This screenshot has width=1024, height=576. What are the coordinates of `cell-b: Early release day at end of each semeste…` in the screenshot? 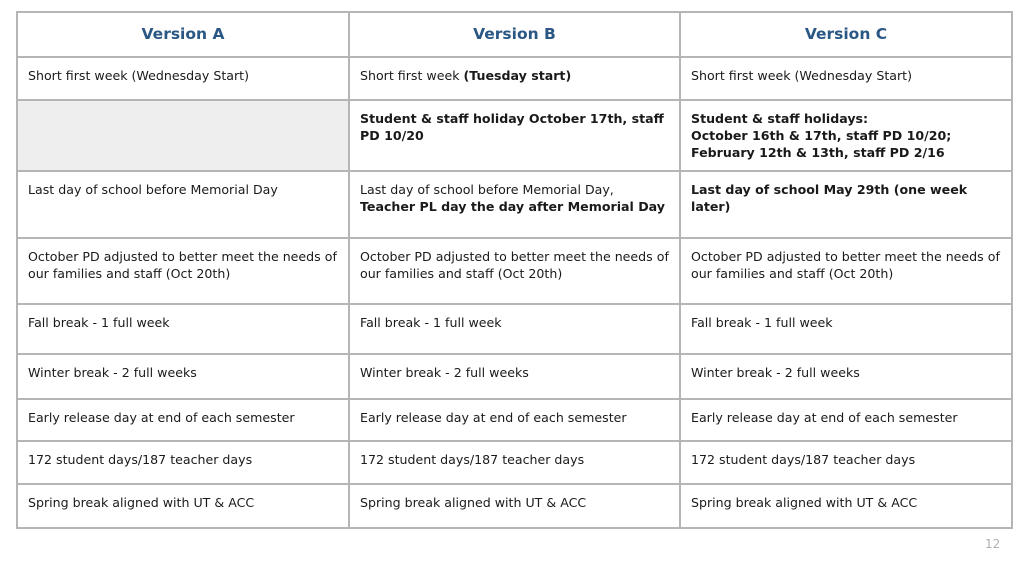 It's located at (514, 420).